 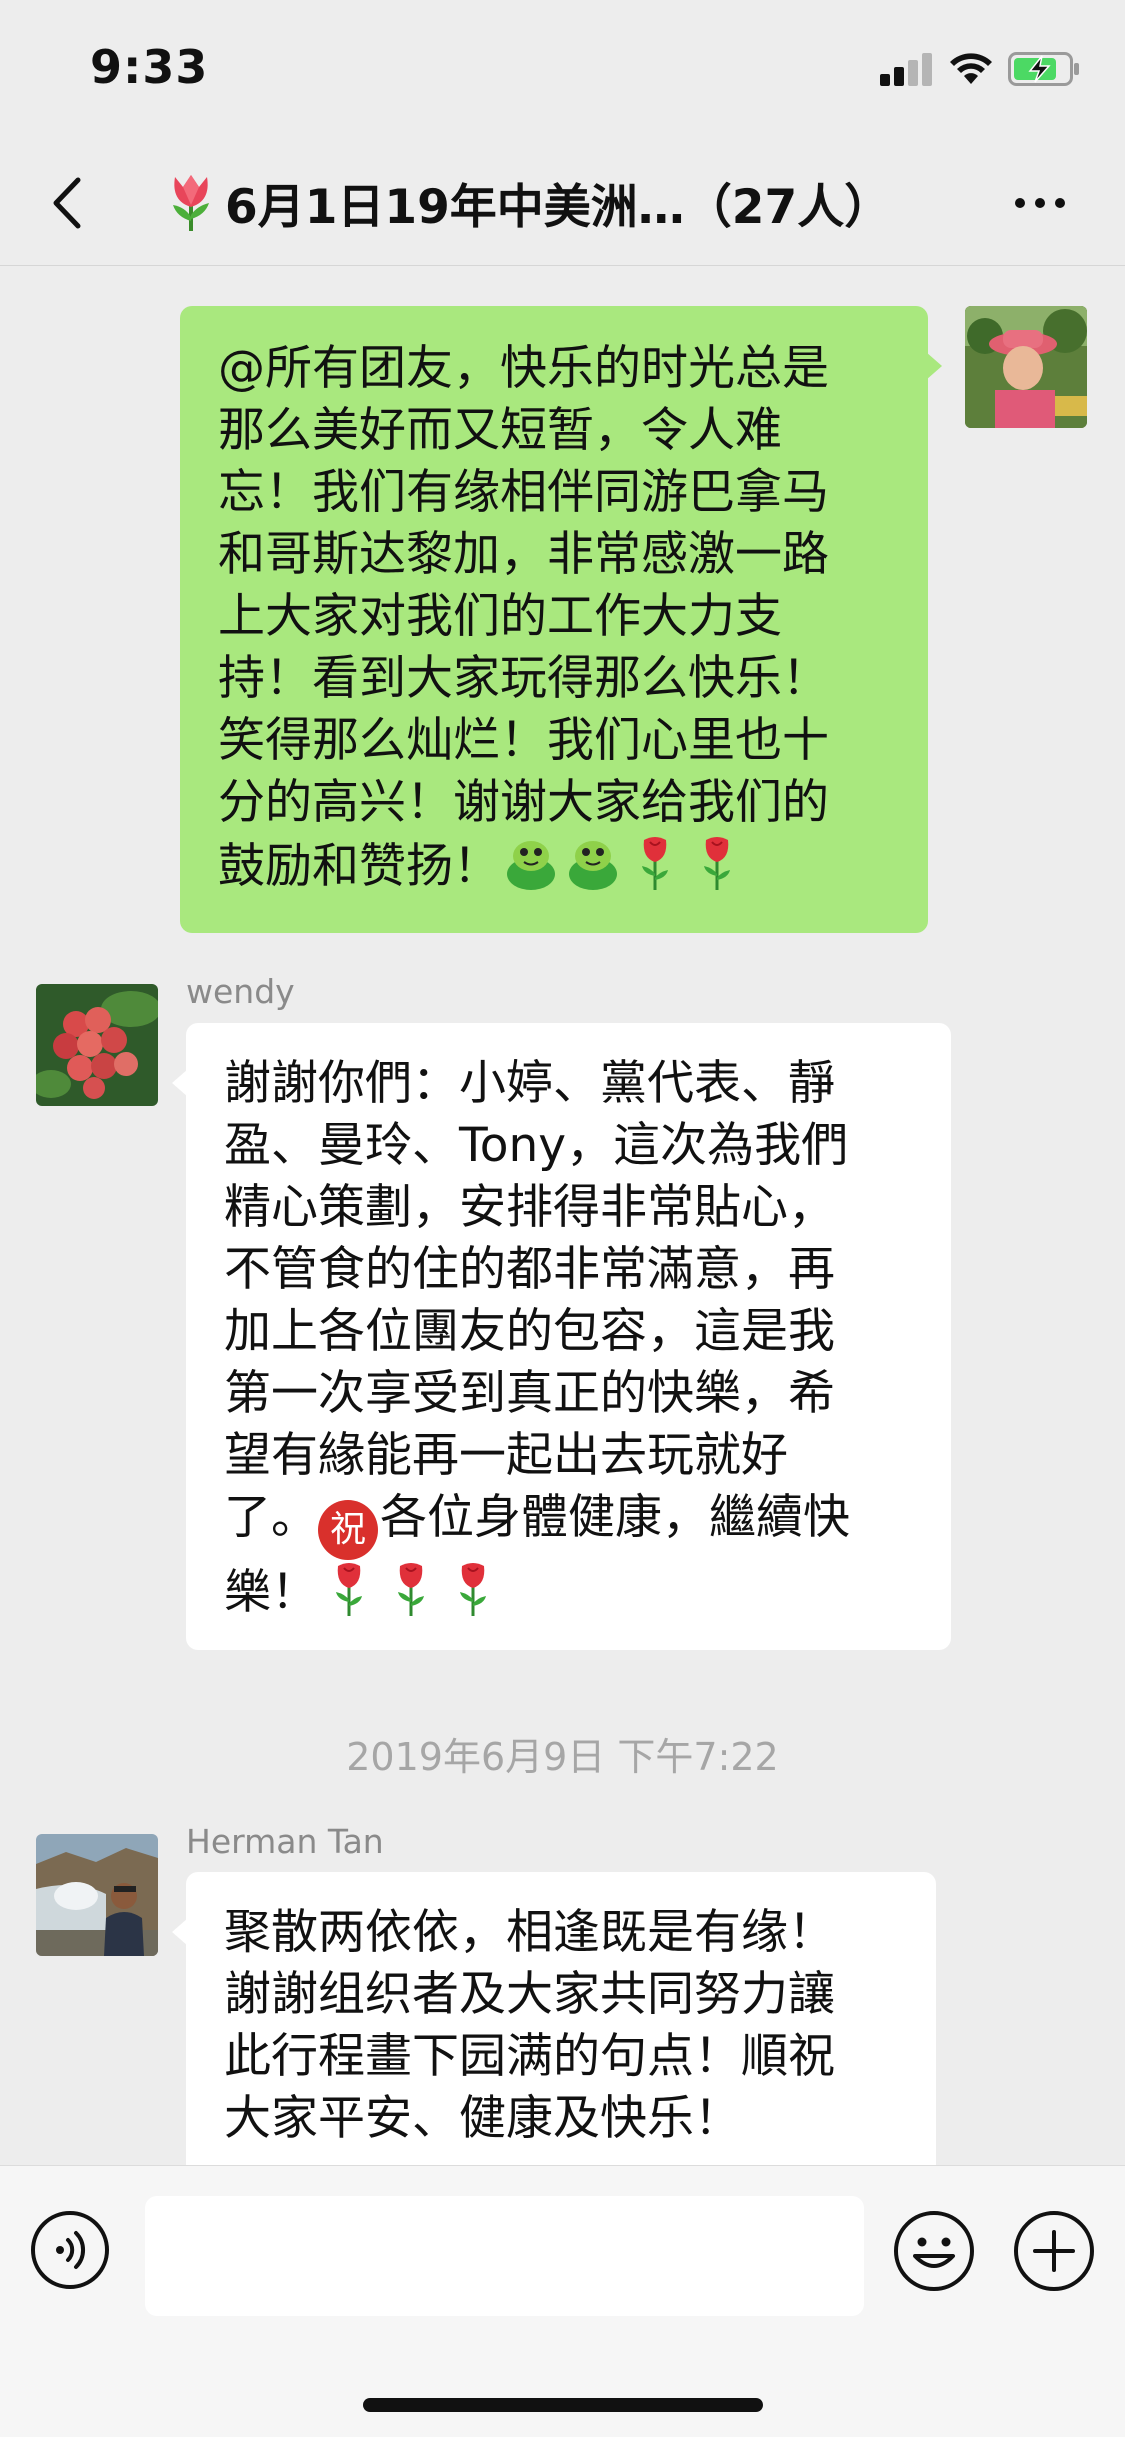 I want to click on message-line: 分的高兴！谢谢大家给我们的, so click(x=523, y=802).